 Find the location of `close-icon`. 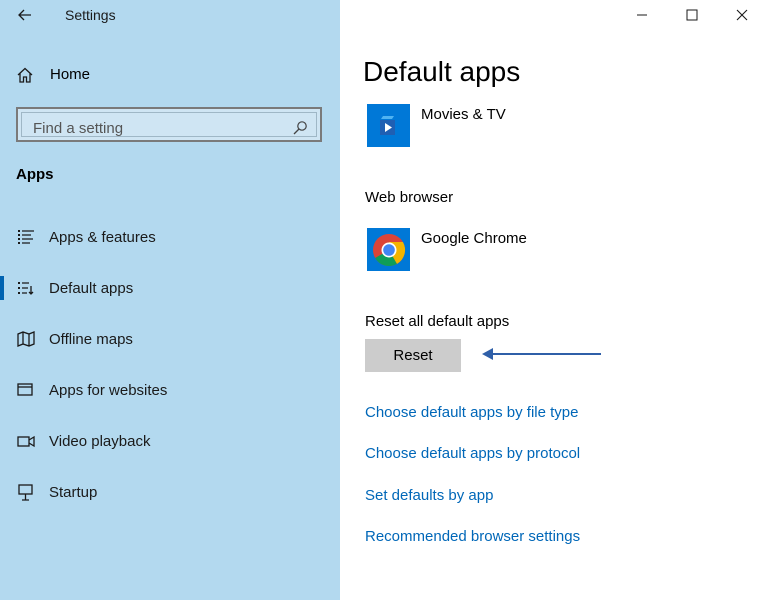

close-icon is located at coordinates (742, 15).